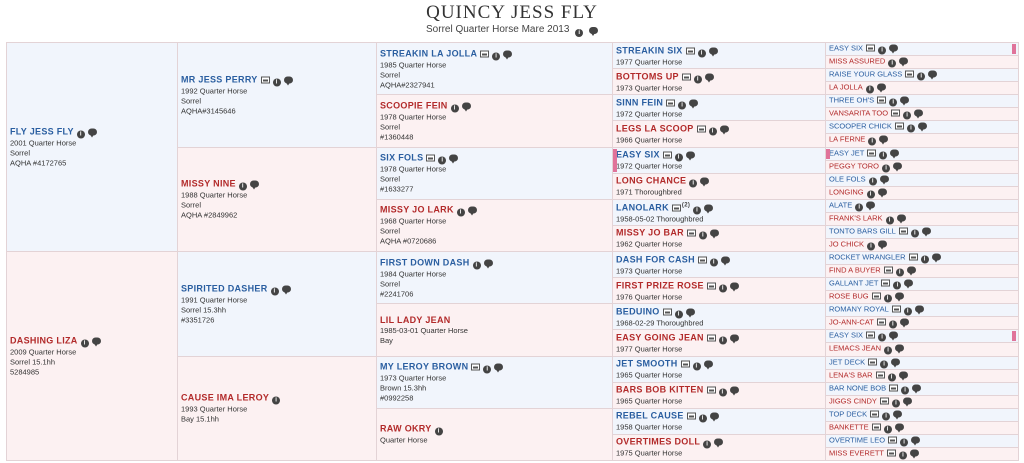 The image size is (1024, 463). I want to click on horse-name-link: MR JESS PERRY, so click(219, 79).